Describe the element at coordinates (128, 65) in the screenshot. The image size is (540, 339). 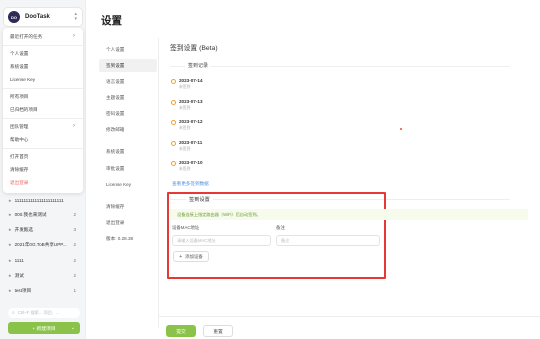
I see `settings-nav-checkin: 签到设置` at that location.